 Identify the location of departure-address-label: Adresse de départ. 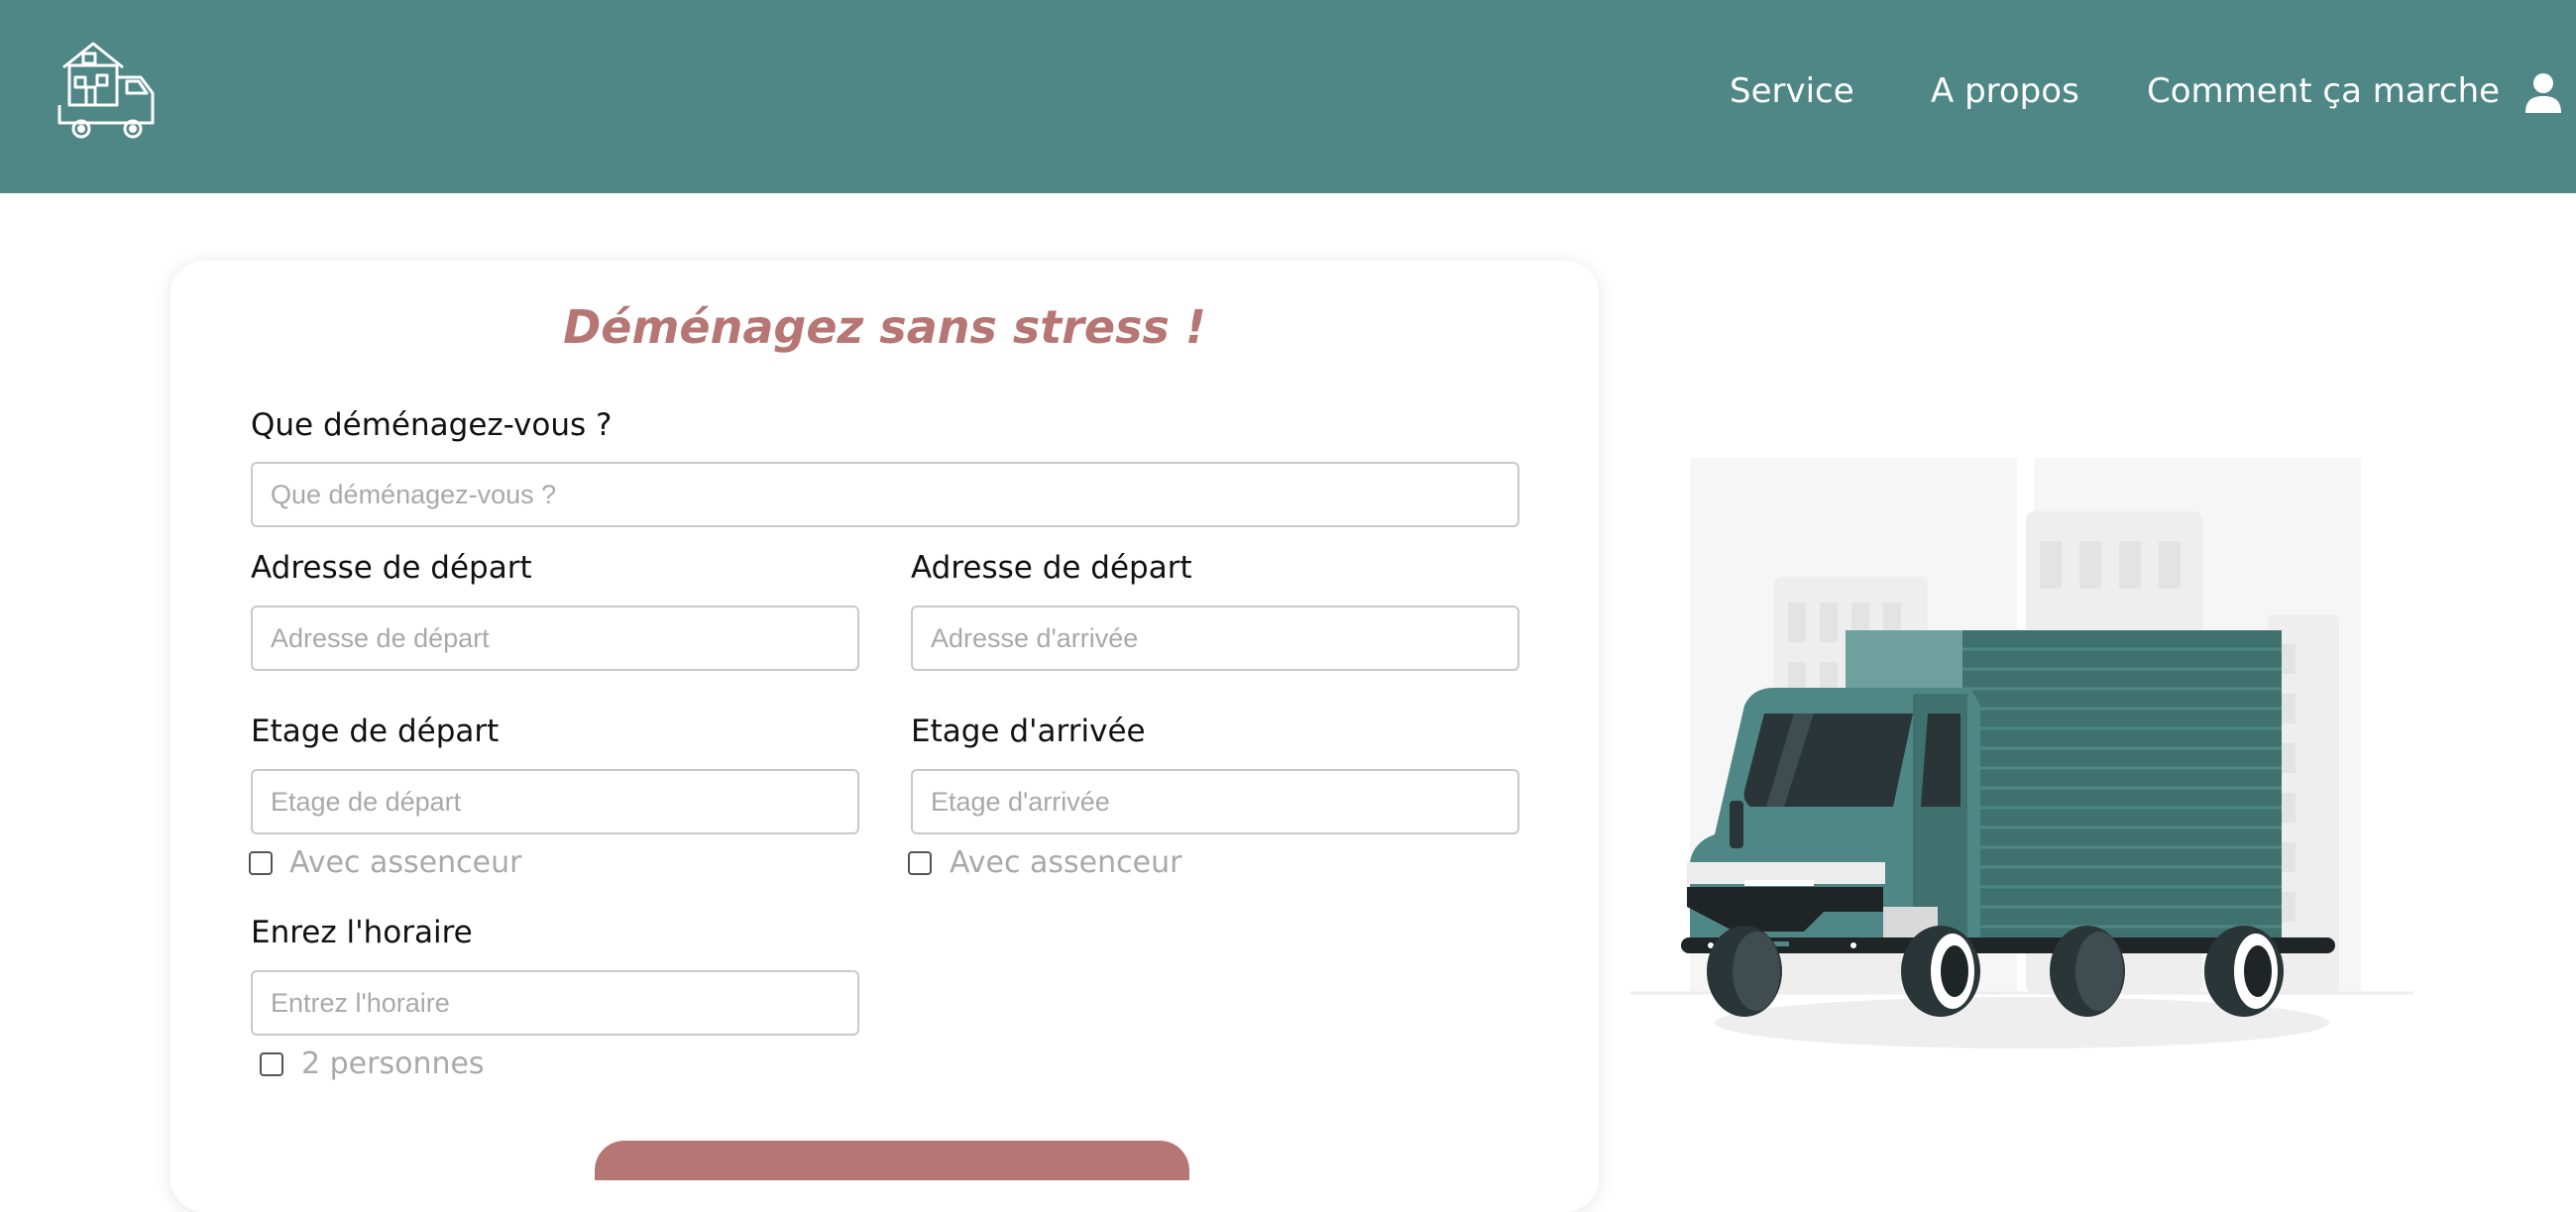
(391, 568).